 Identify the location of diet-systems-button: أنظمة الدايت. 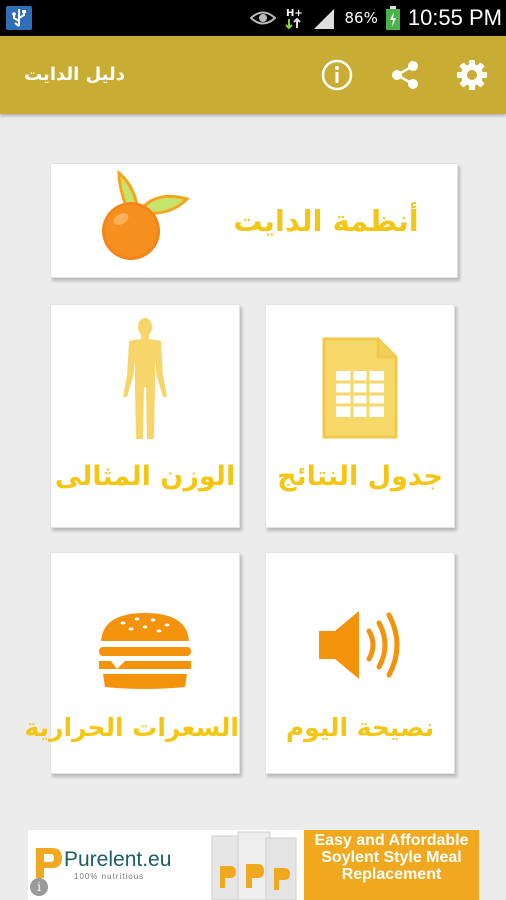
(254, 220).